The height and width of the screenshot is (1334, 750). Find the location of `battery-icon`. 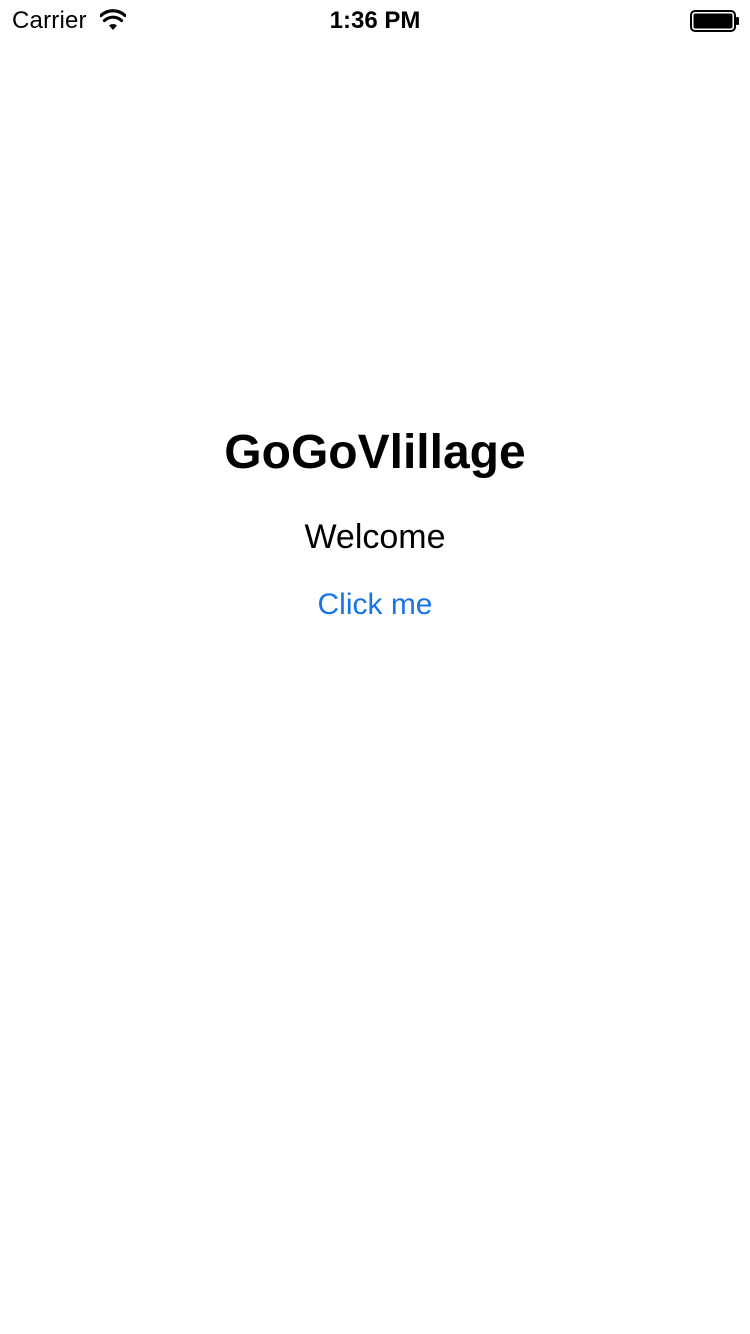

battery-icon is located at coordinates (714, 21).